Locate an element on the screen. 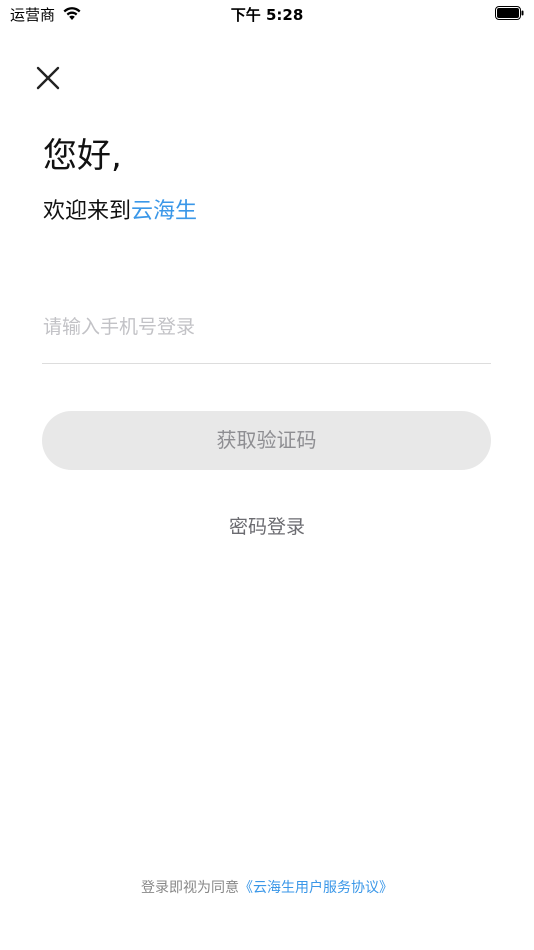 The height and width of the screenshot is (950, 534). get-code-button: 获取验证码 is located at coordinates (266, 440).